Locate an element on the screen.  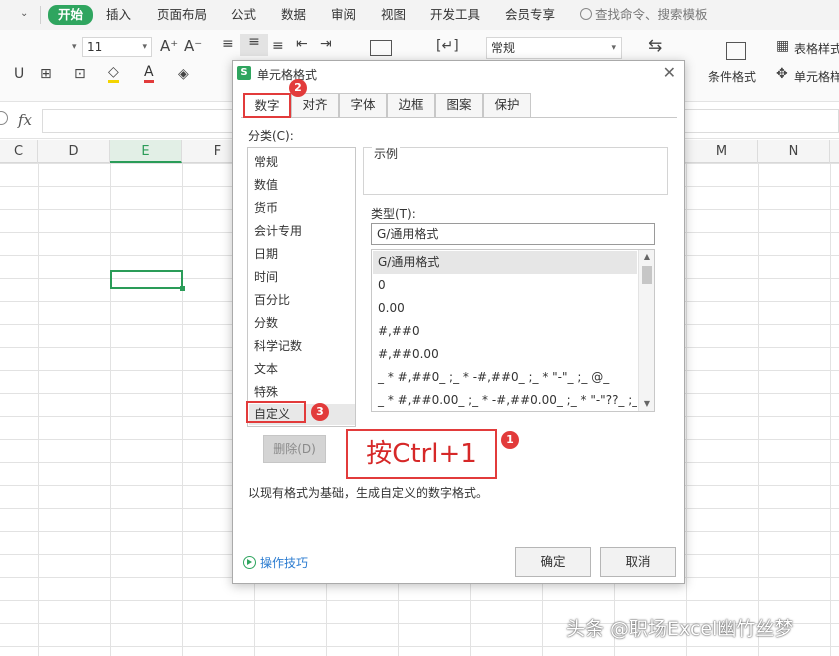
category-item-accounting: 会计专用 is located at coordinates (302, 231).